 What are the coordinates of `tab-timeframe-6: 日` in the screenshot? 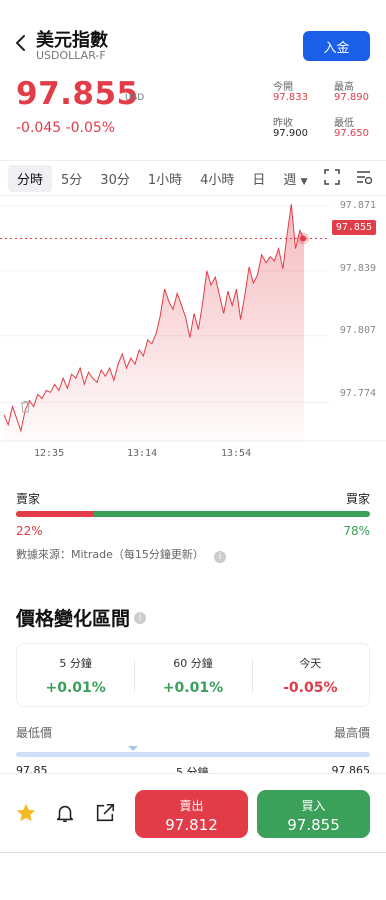 It's located at (258, 178).